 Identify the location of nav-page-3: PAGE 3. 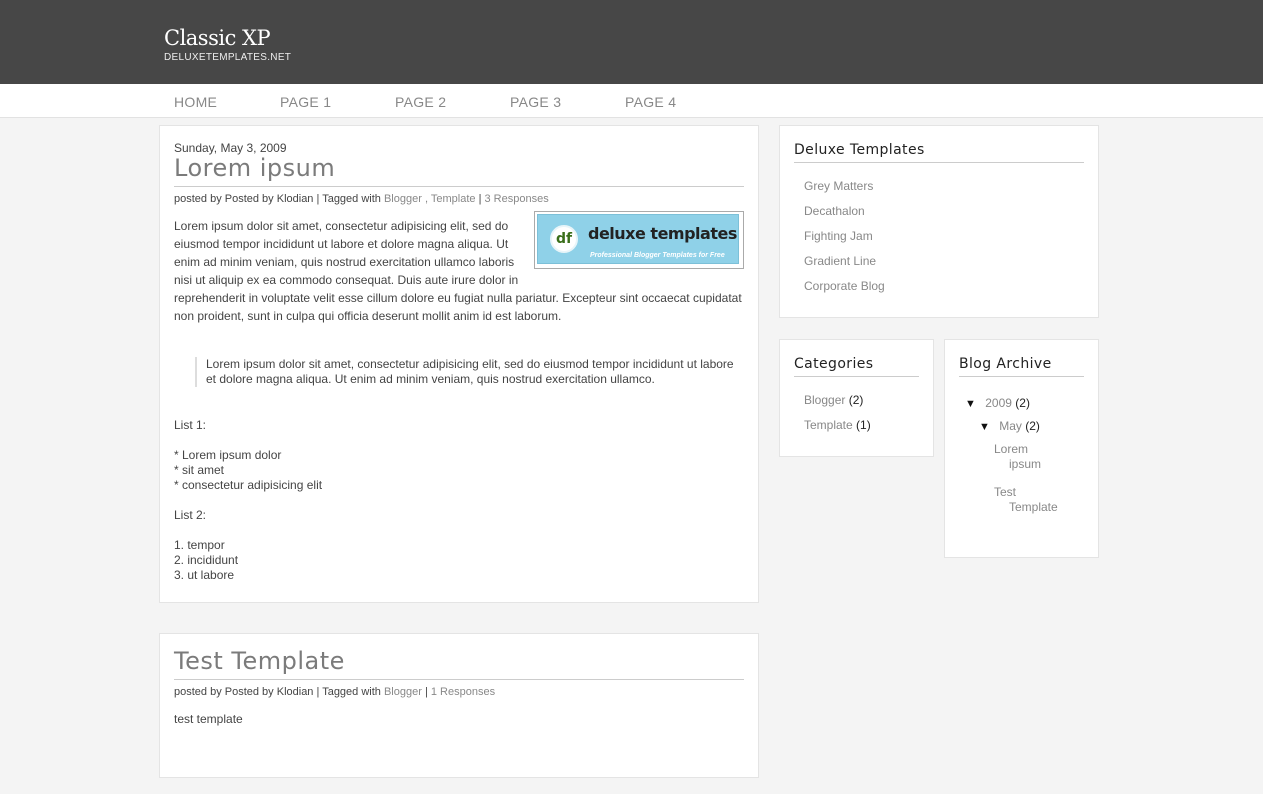
(535, 102).